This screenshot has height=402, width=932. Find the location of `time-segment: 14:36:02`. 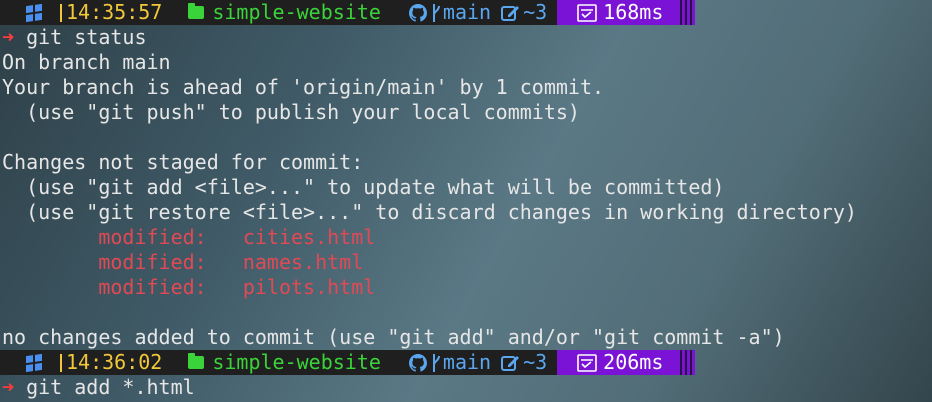

time-segment: 14:36:02 is located at coordinates (118, 362).